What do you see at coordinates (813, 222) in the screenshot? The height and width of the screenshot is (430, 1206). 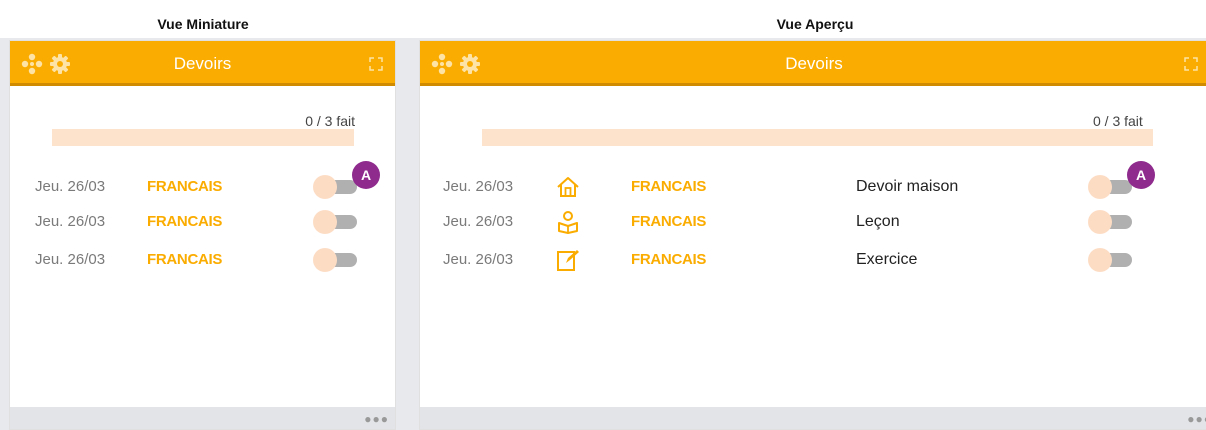 I see `homework-row: Jeu. 26/03 FRANCAIS Leçon` at bounding box center [813, 222].